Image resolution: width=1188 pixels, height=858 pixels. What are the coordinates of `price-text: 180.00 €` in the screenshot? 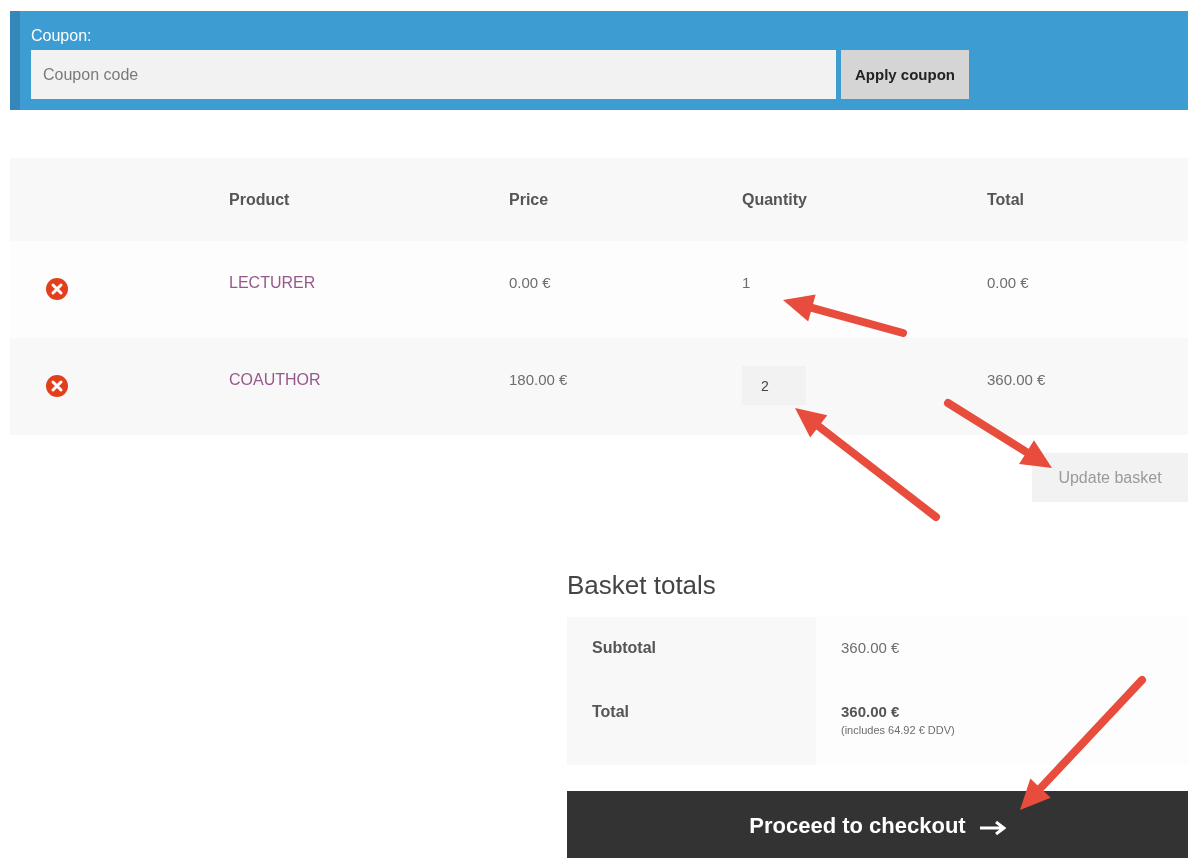 It's located at (538, 379).